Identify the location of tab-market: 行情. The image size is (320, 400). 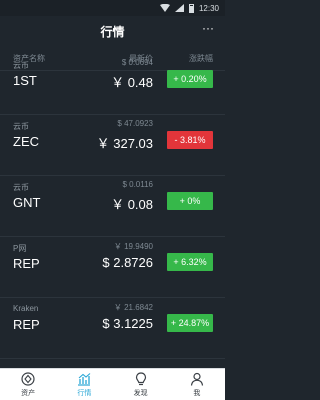
(84, 384).